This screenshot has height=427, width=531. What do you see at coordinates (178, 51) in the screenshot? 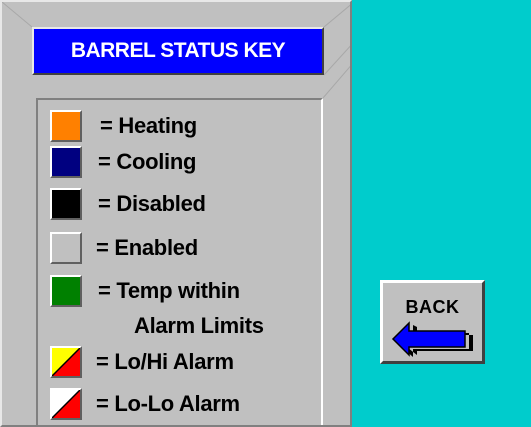
I see `page-title: BARREL STATUS KEY` at bounding box center [178, 51].